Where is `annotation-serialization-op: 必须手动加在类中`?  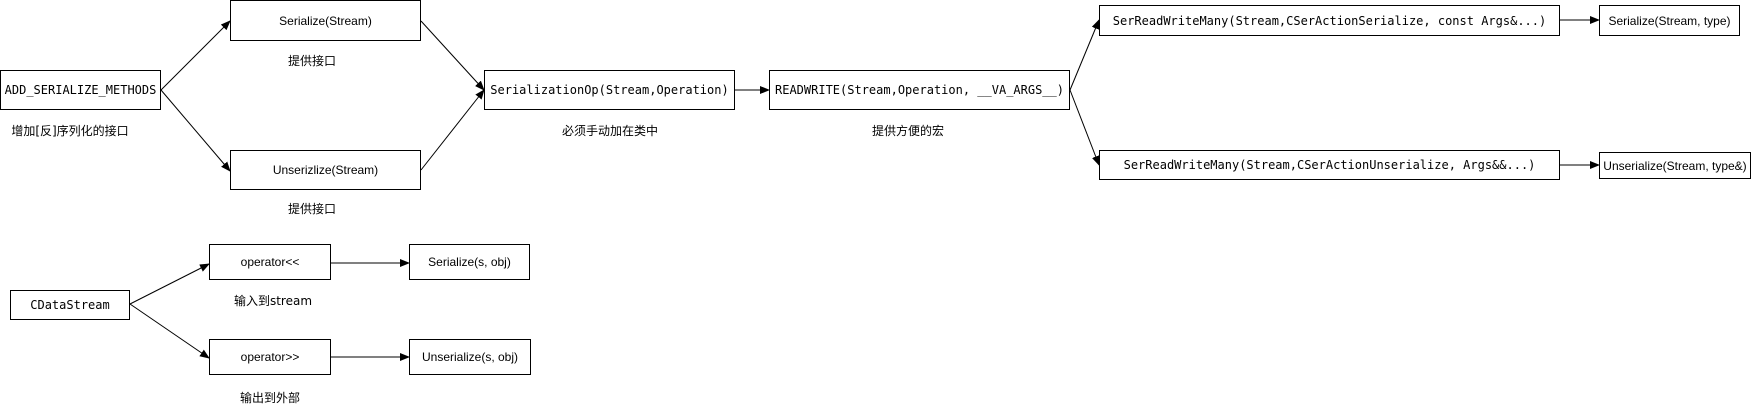
annotation-serialization-op: 必须手动加在类中 is located at coordinates (610, 131).